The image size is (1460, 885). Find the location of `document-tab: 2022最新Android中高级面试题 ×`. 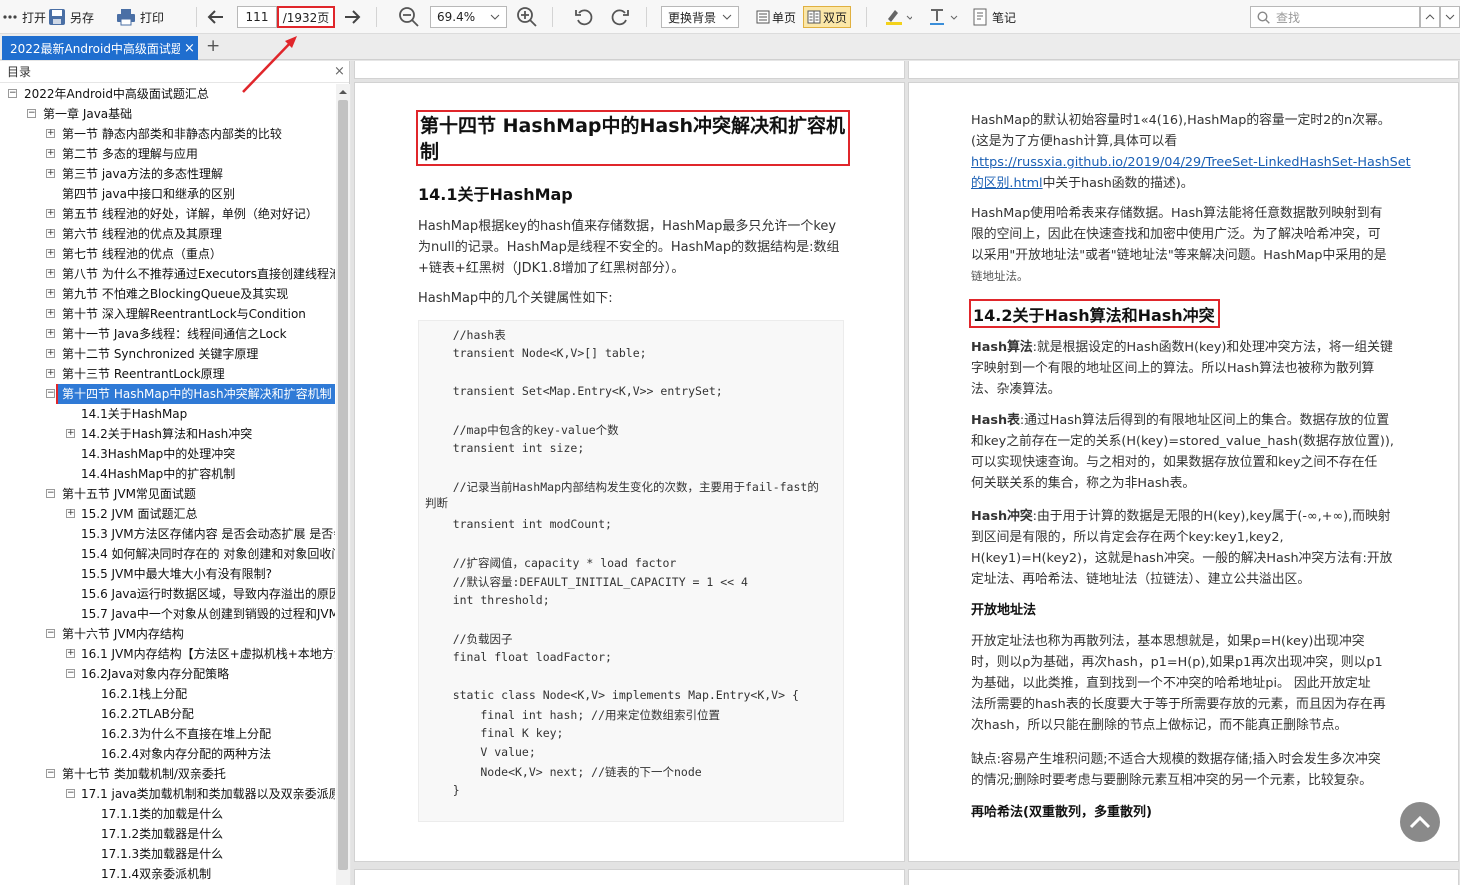

document-tab: 2022最新Android中高级面试题 × is located at coordinates (100, 48).